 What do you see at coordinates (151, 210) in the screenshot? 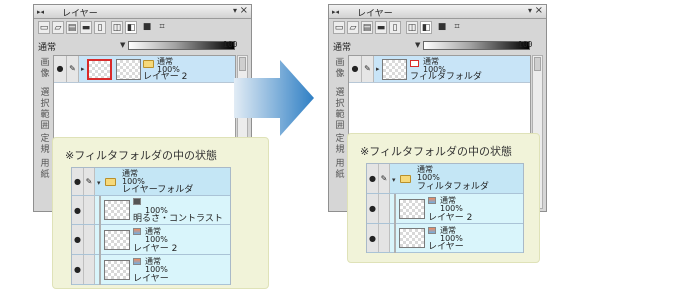
I see `list-item: ● 100% 明るさ・コントラスト` at bounding box center [151, 210].